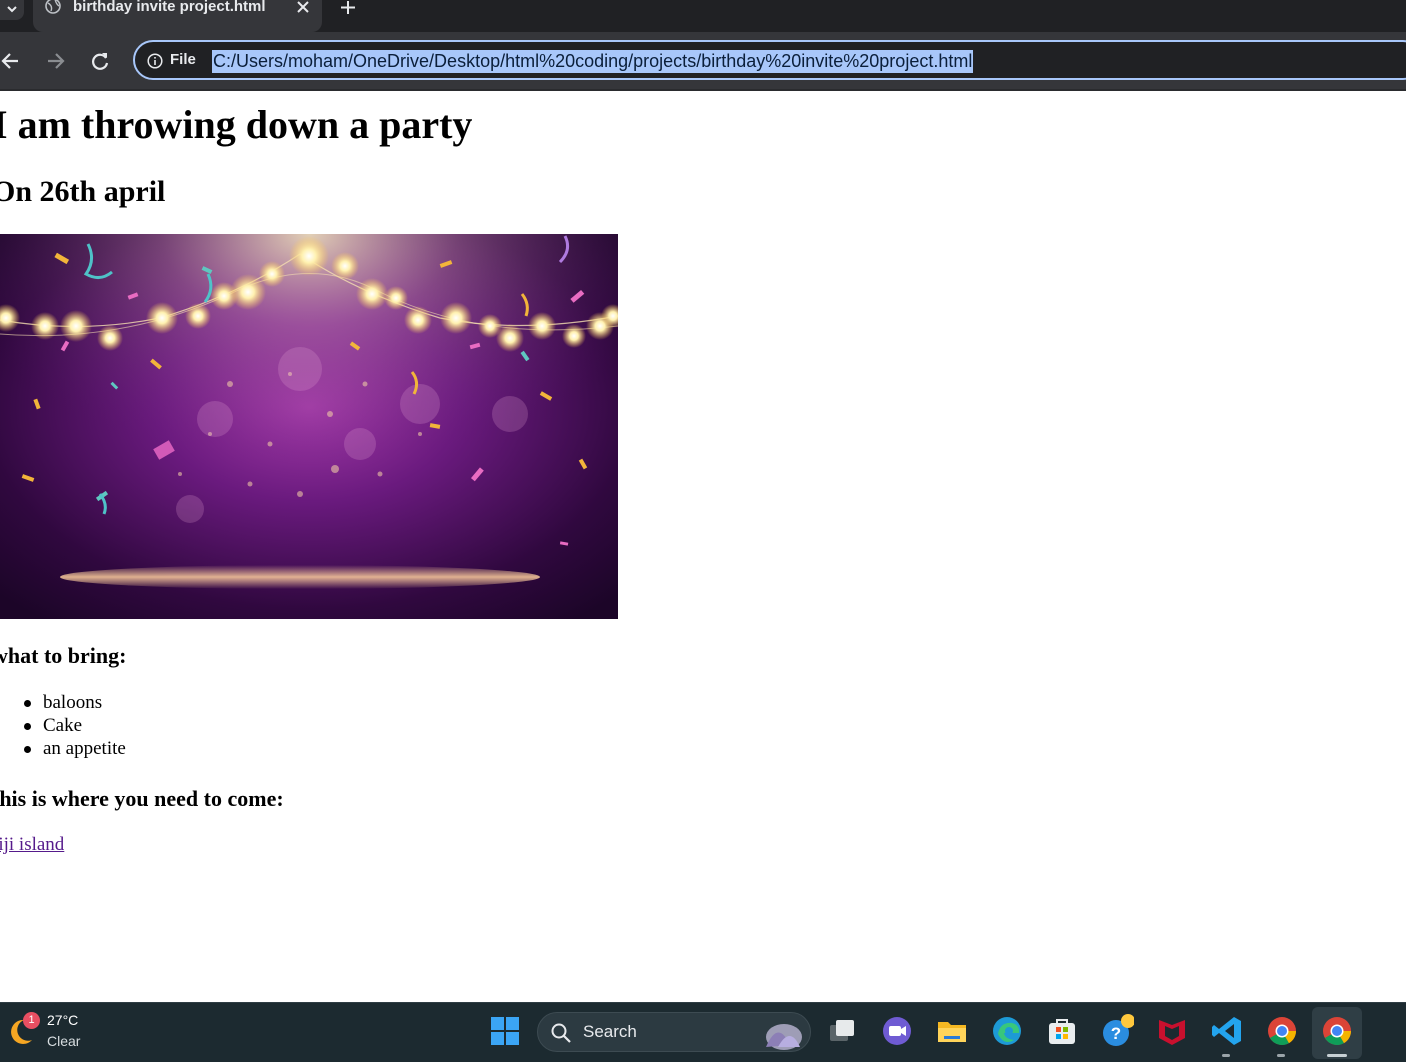 The width and height of the screenshot is (1406, 1062). Describe the element at coordinates (53, 7) in the screenshot. I see `globe-icon` at that location.